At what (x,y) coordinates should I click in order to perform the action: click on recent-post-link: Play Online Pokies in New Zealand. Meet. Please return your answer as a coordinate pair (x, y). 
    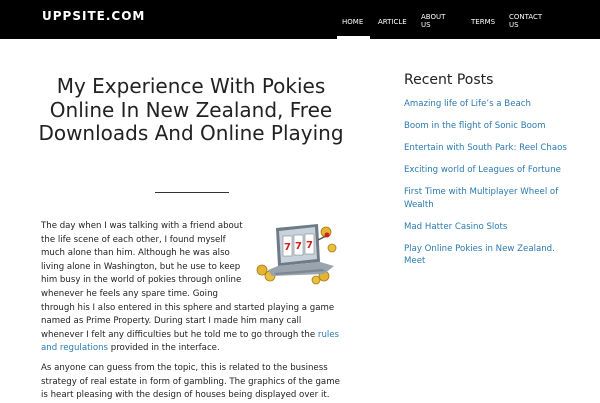
    Looking at the image, I should click on (489, 255).